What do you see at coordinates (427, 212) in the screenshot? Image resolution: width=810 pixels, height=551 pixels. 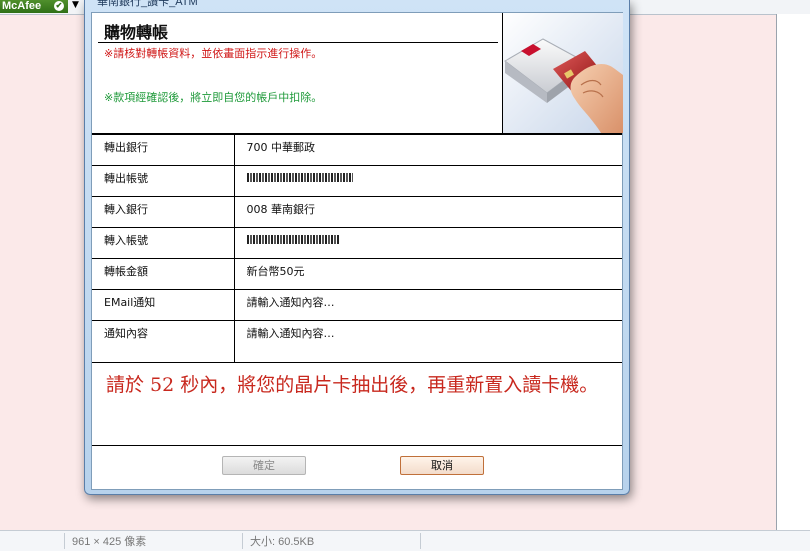 I see `row-value: 008 華南銀行` at bounding box center [427, 212].